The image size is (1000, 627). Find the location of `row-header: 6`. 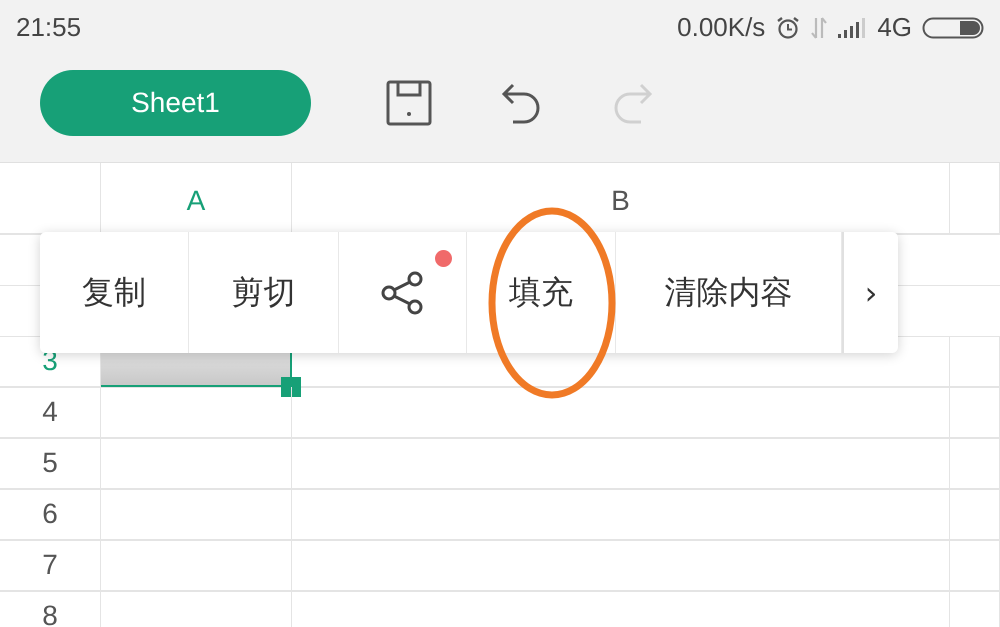

row-header: 6 is located at coordinates (50, 514).